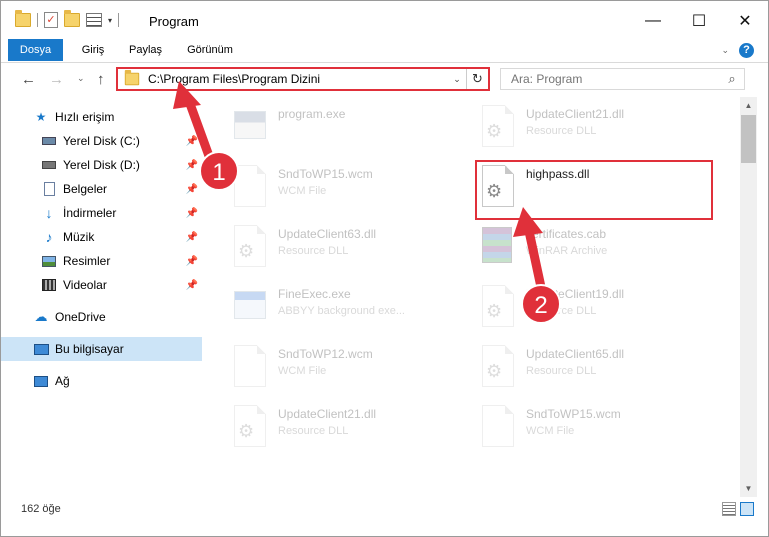 The height and width of the screenshot is (537, 769). What do you see at coordinates (575, 354) in the screenshot?
I see `file-name: UpdateClient65.dll` at bounding box center [575, 354].